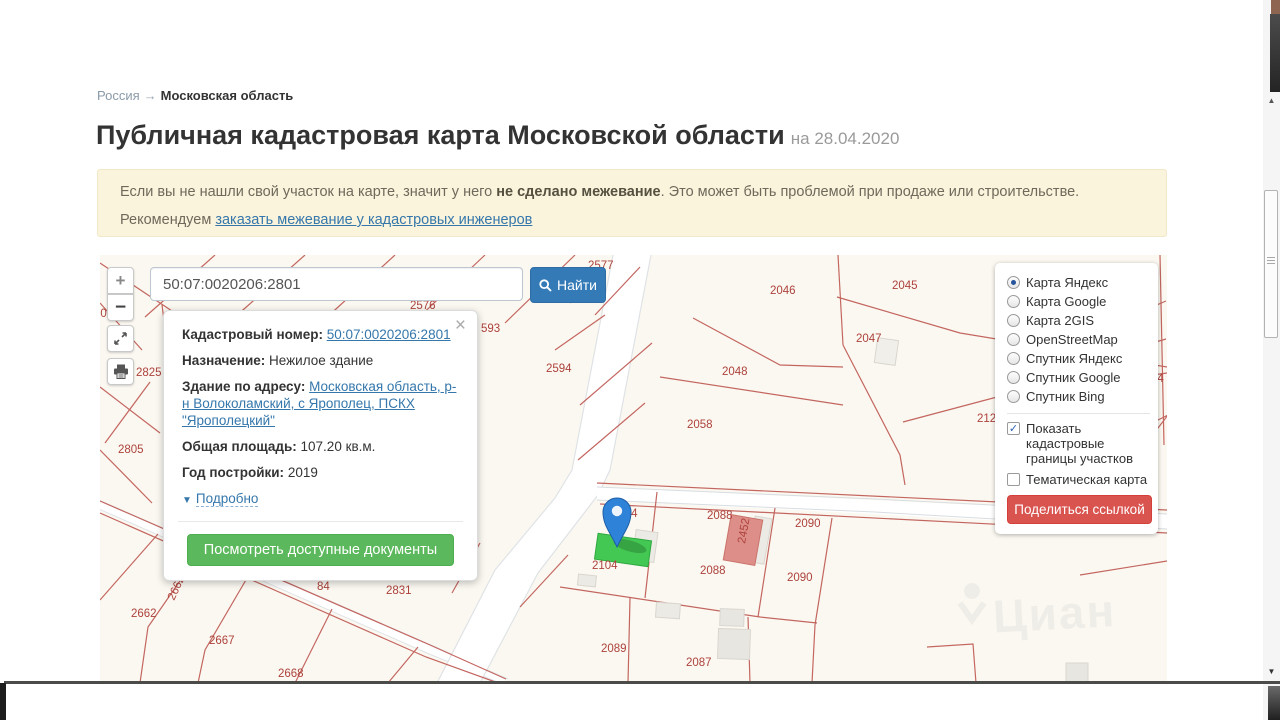 Image resolution: width=1280 pixels, height=720 pixels. Describe the element at coordinates (1065, 396) in the screenshot. I see `layer-option-label: Спутник Bing` at that location.